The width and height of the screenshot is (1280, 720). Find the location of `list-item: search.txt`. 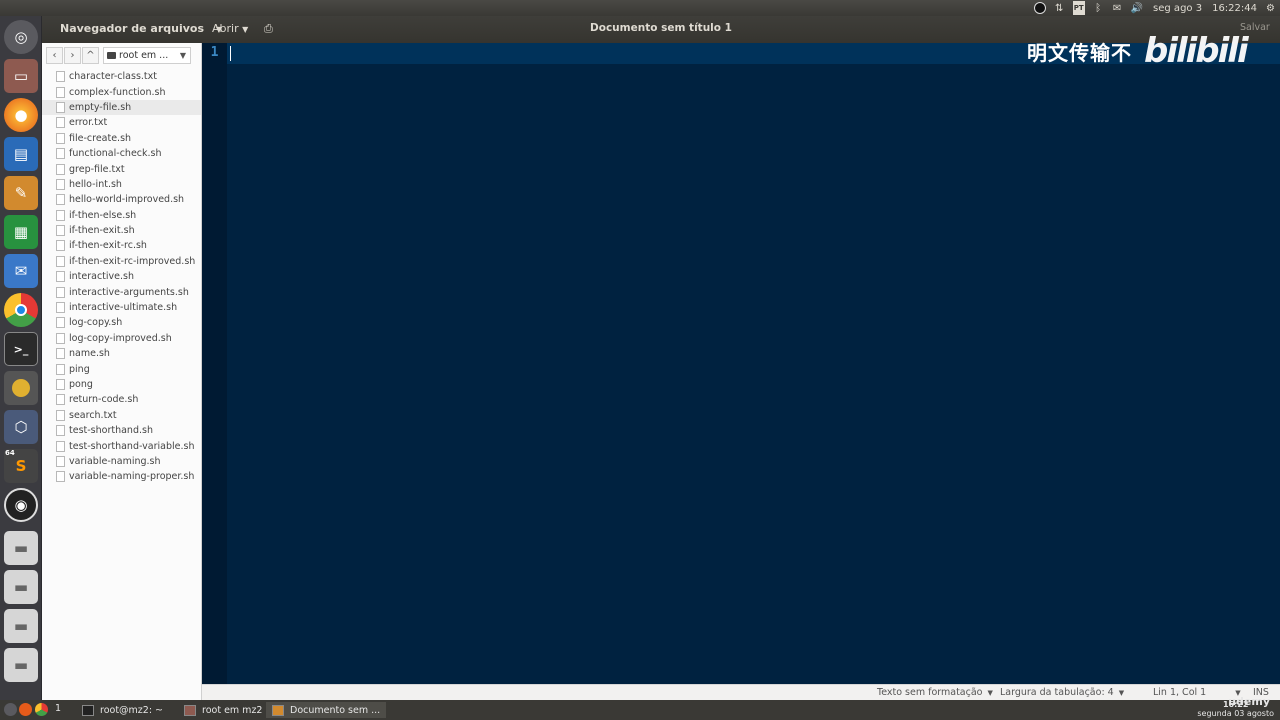

list-item: search.txt is located at coordinates (121, 415).